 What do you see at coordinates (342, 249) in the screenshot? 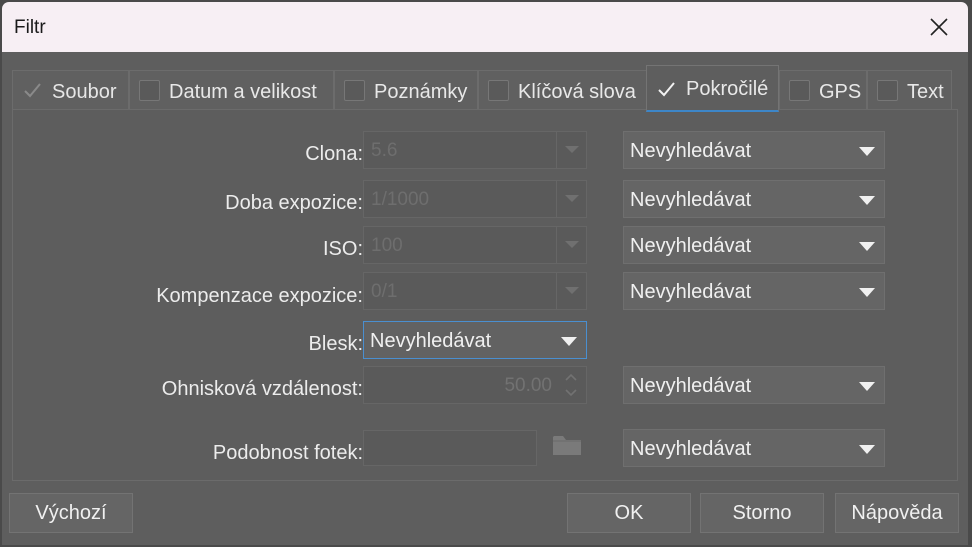
I see `iso-label: ISO:` at bounding box center [342, 249].